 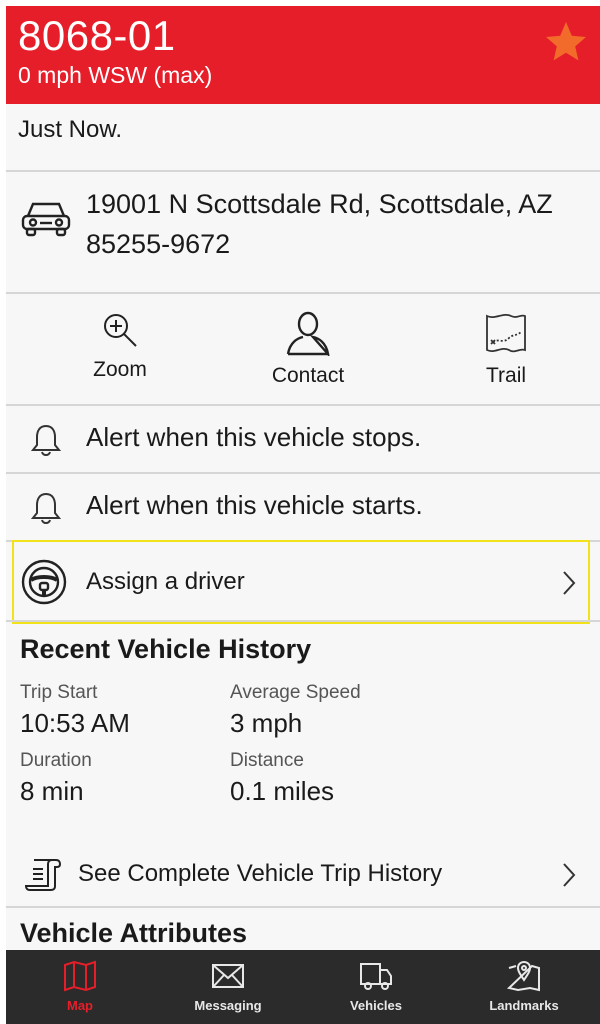 What do you see at coordinates (80, 1005) in the screenshot?
I see `tab-map-label: Map` at bounding box center [80, 1005].